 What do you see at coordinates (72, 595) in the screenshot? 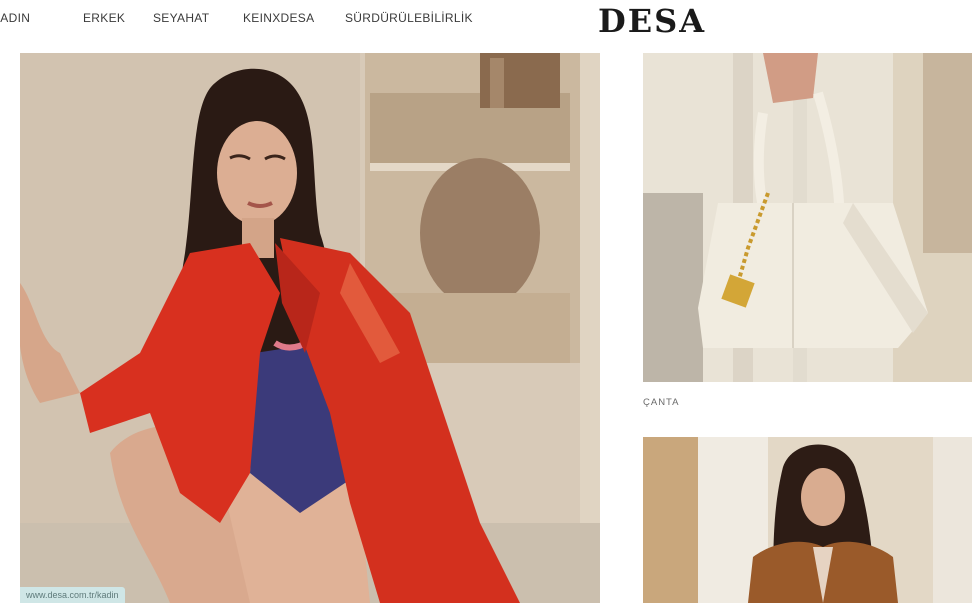
I see `status-bar-url: www.desa.com.tr/kadin` at bounding box center [72, 595].